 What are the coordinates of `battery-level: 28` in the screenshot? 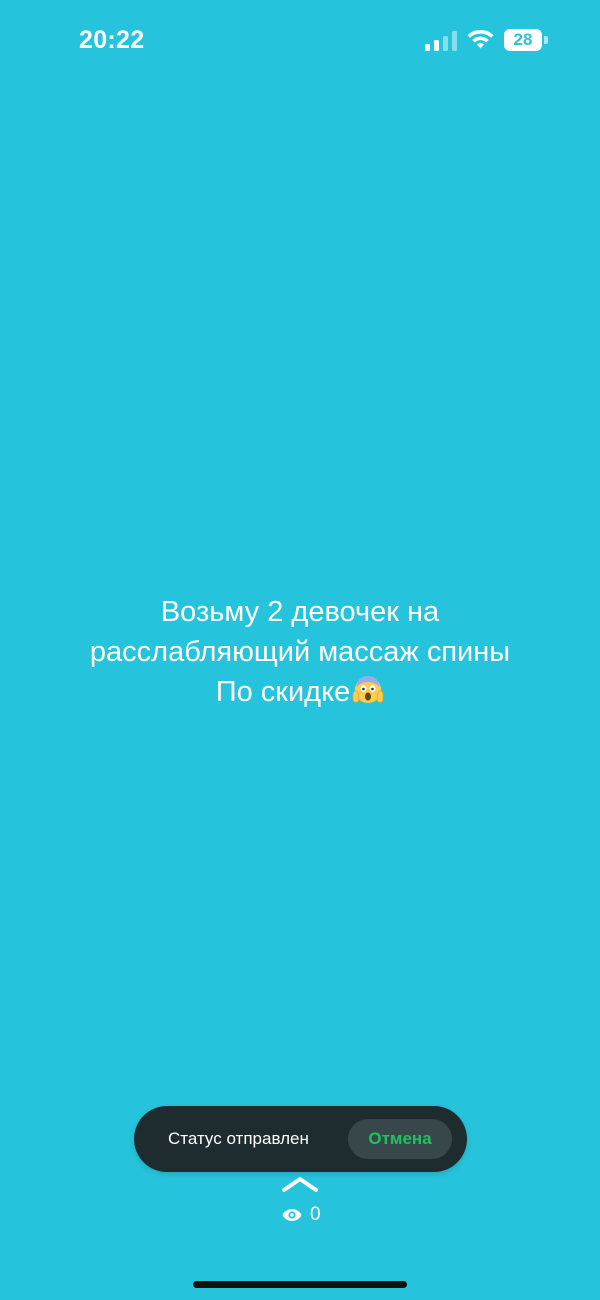 It's located at (523, 40).